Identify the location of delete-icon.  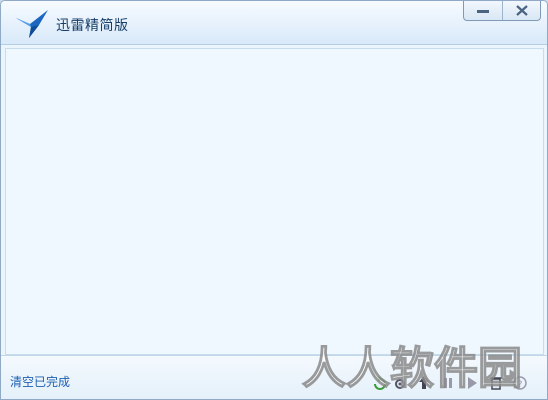
(496, 382).